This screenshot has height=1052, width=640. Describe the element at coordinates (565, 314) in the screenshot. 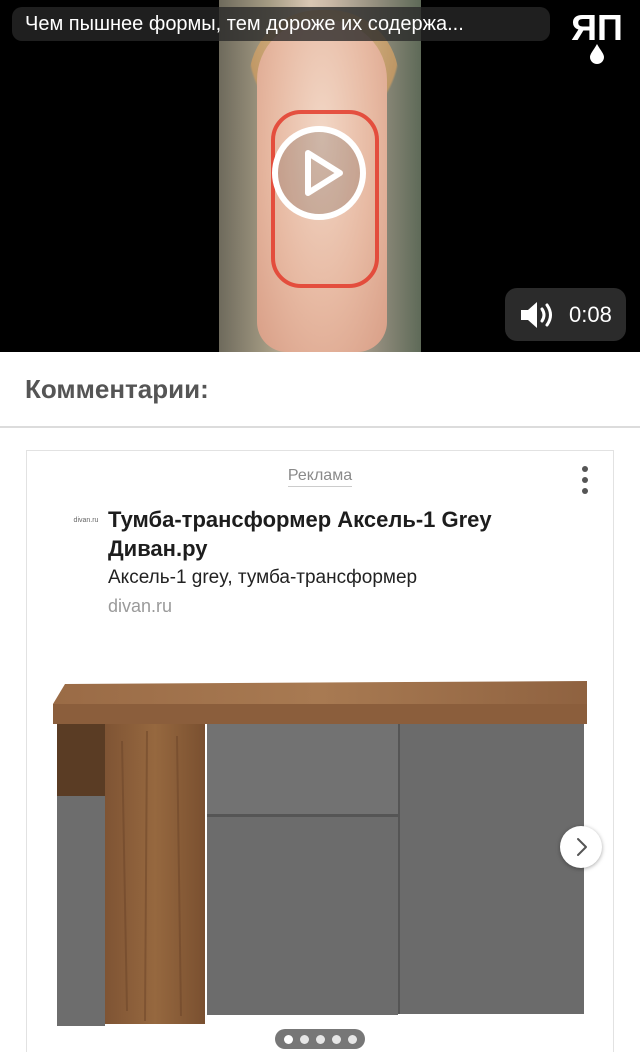

I see `sound-duration-control: 0:08` at that location.